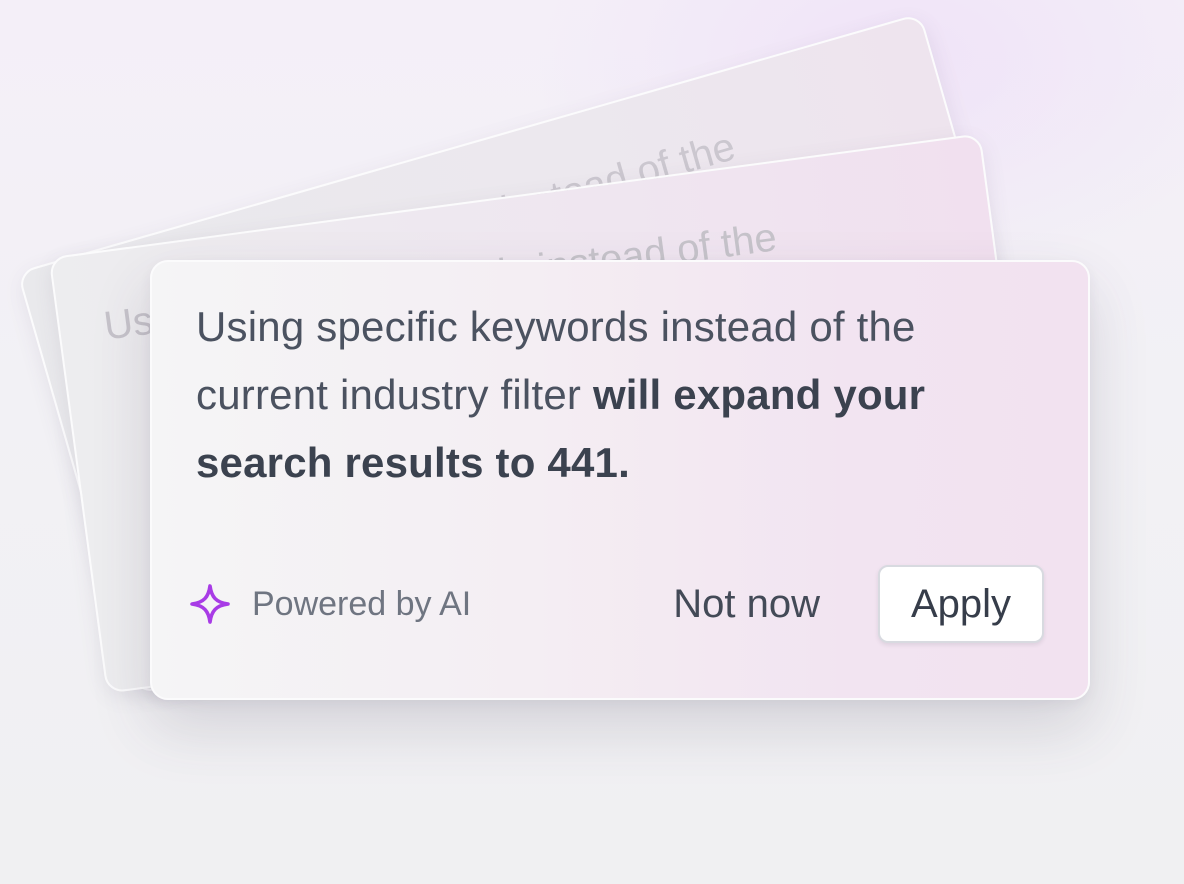 Image resolution: width=1184 pixels, height=884 pixels. I want to click on not-now-button: Not now, so click(746, 604).